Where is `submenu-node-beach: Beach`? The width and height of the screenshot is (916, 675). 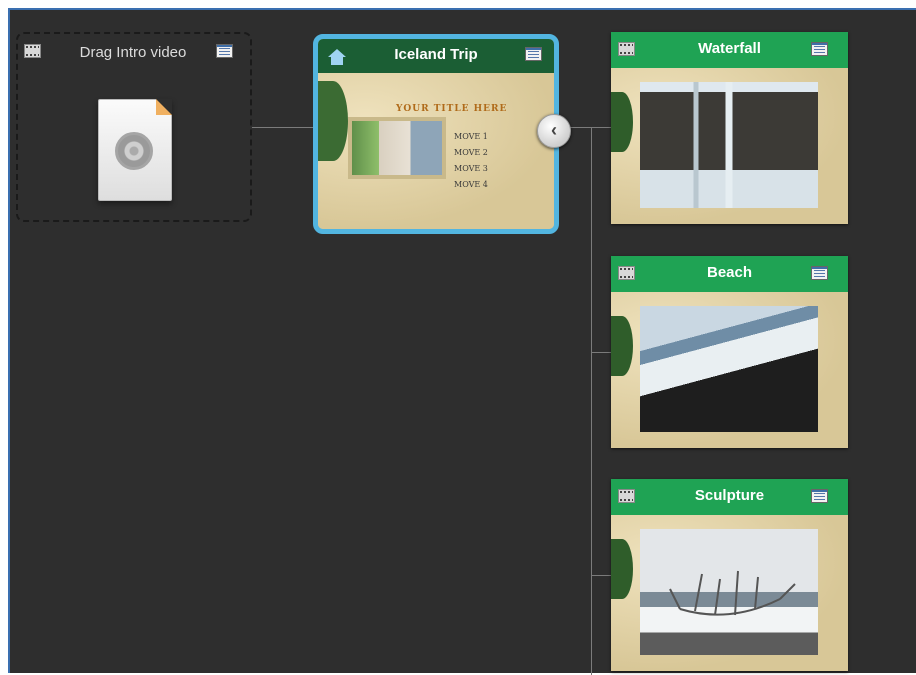
submenu-node-beach: Beach is located at coordinates (729, 352).